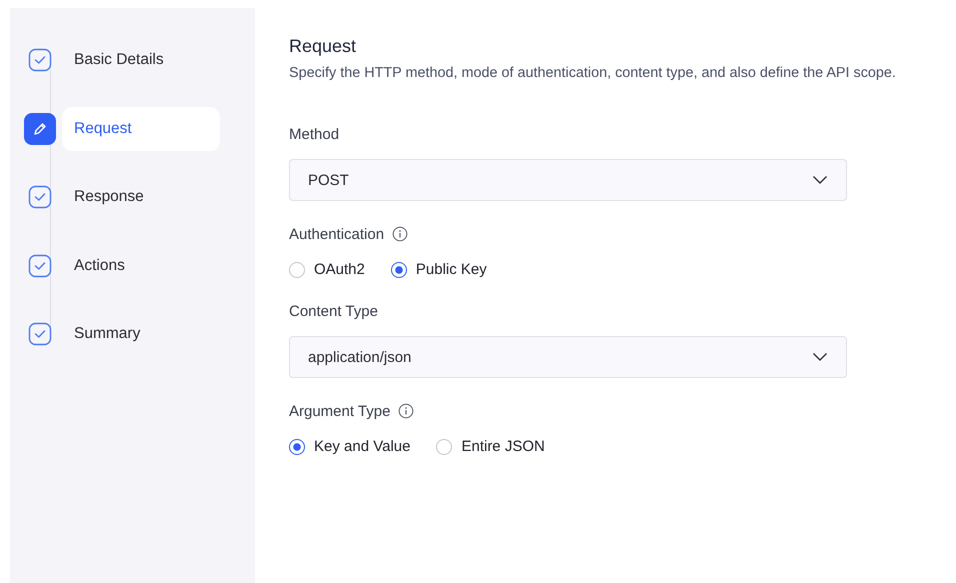 The image size is (956, 583). What do you see at coordinates (451, 269) in the screenshot?
I see `radio-label: Public Key` at bounding box center [451, 269].